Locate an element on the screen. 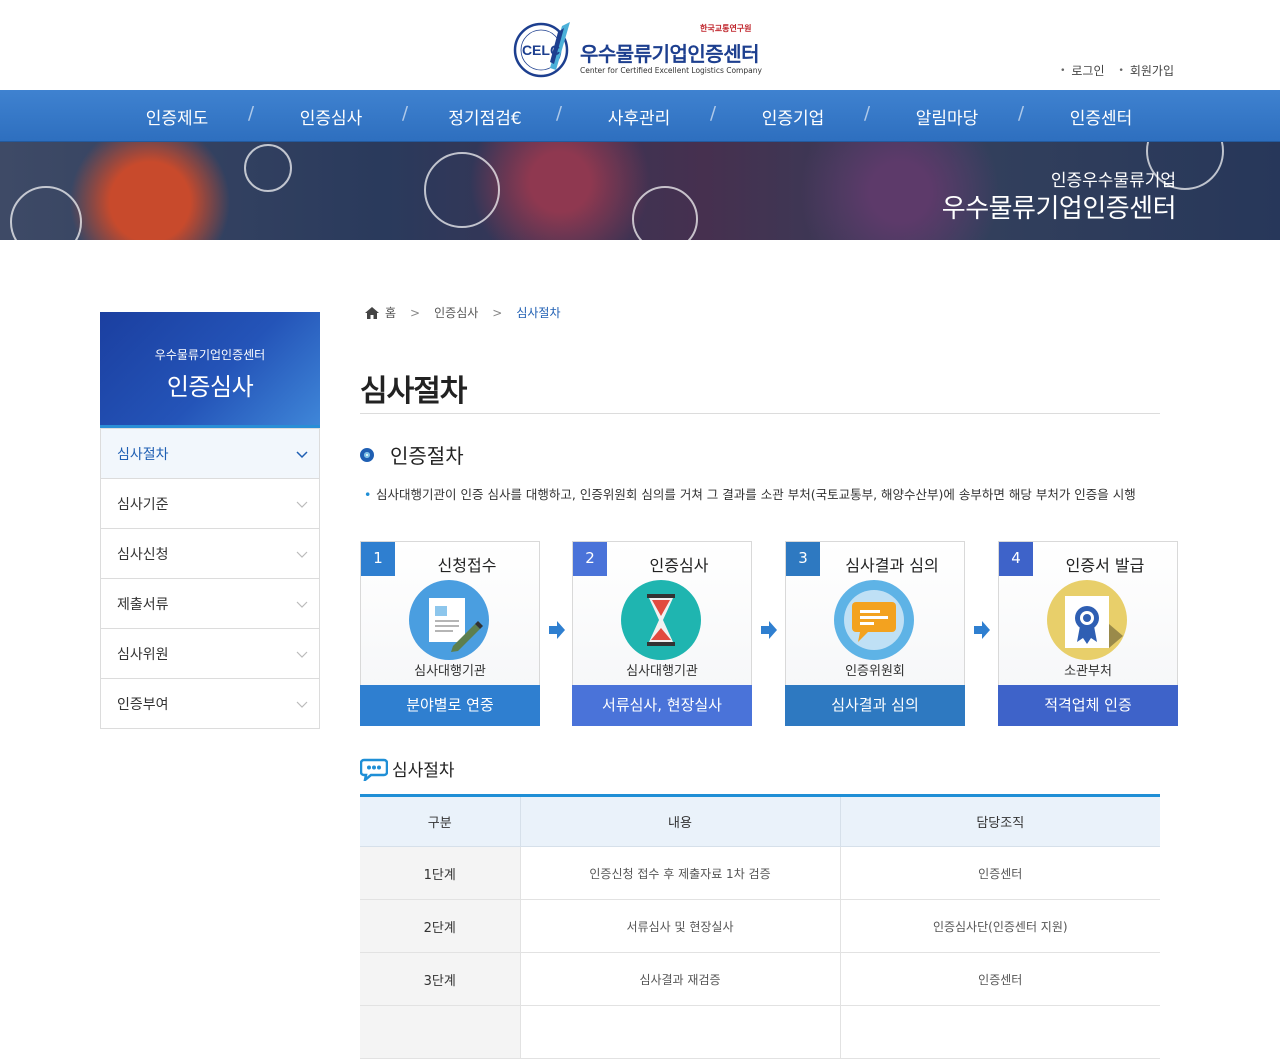  document-pen-icon is located at coordinates (449, 620).